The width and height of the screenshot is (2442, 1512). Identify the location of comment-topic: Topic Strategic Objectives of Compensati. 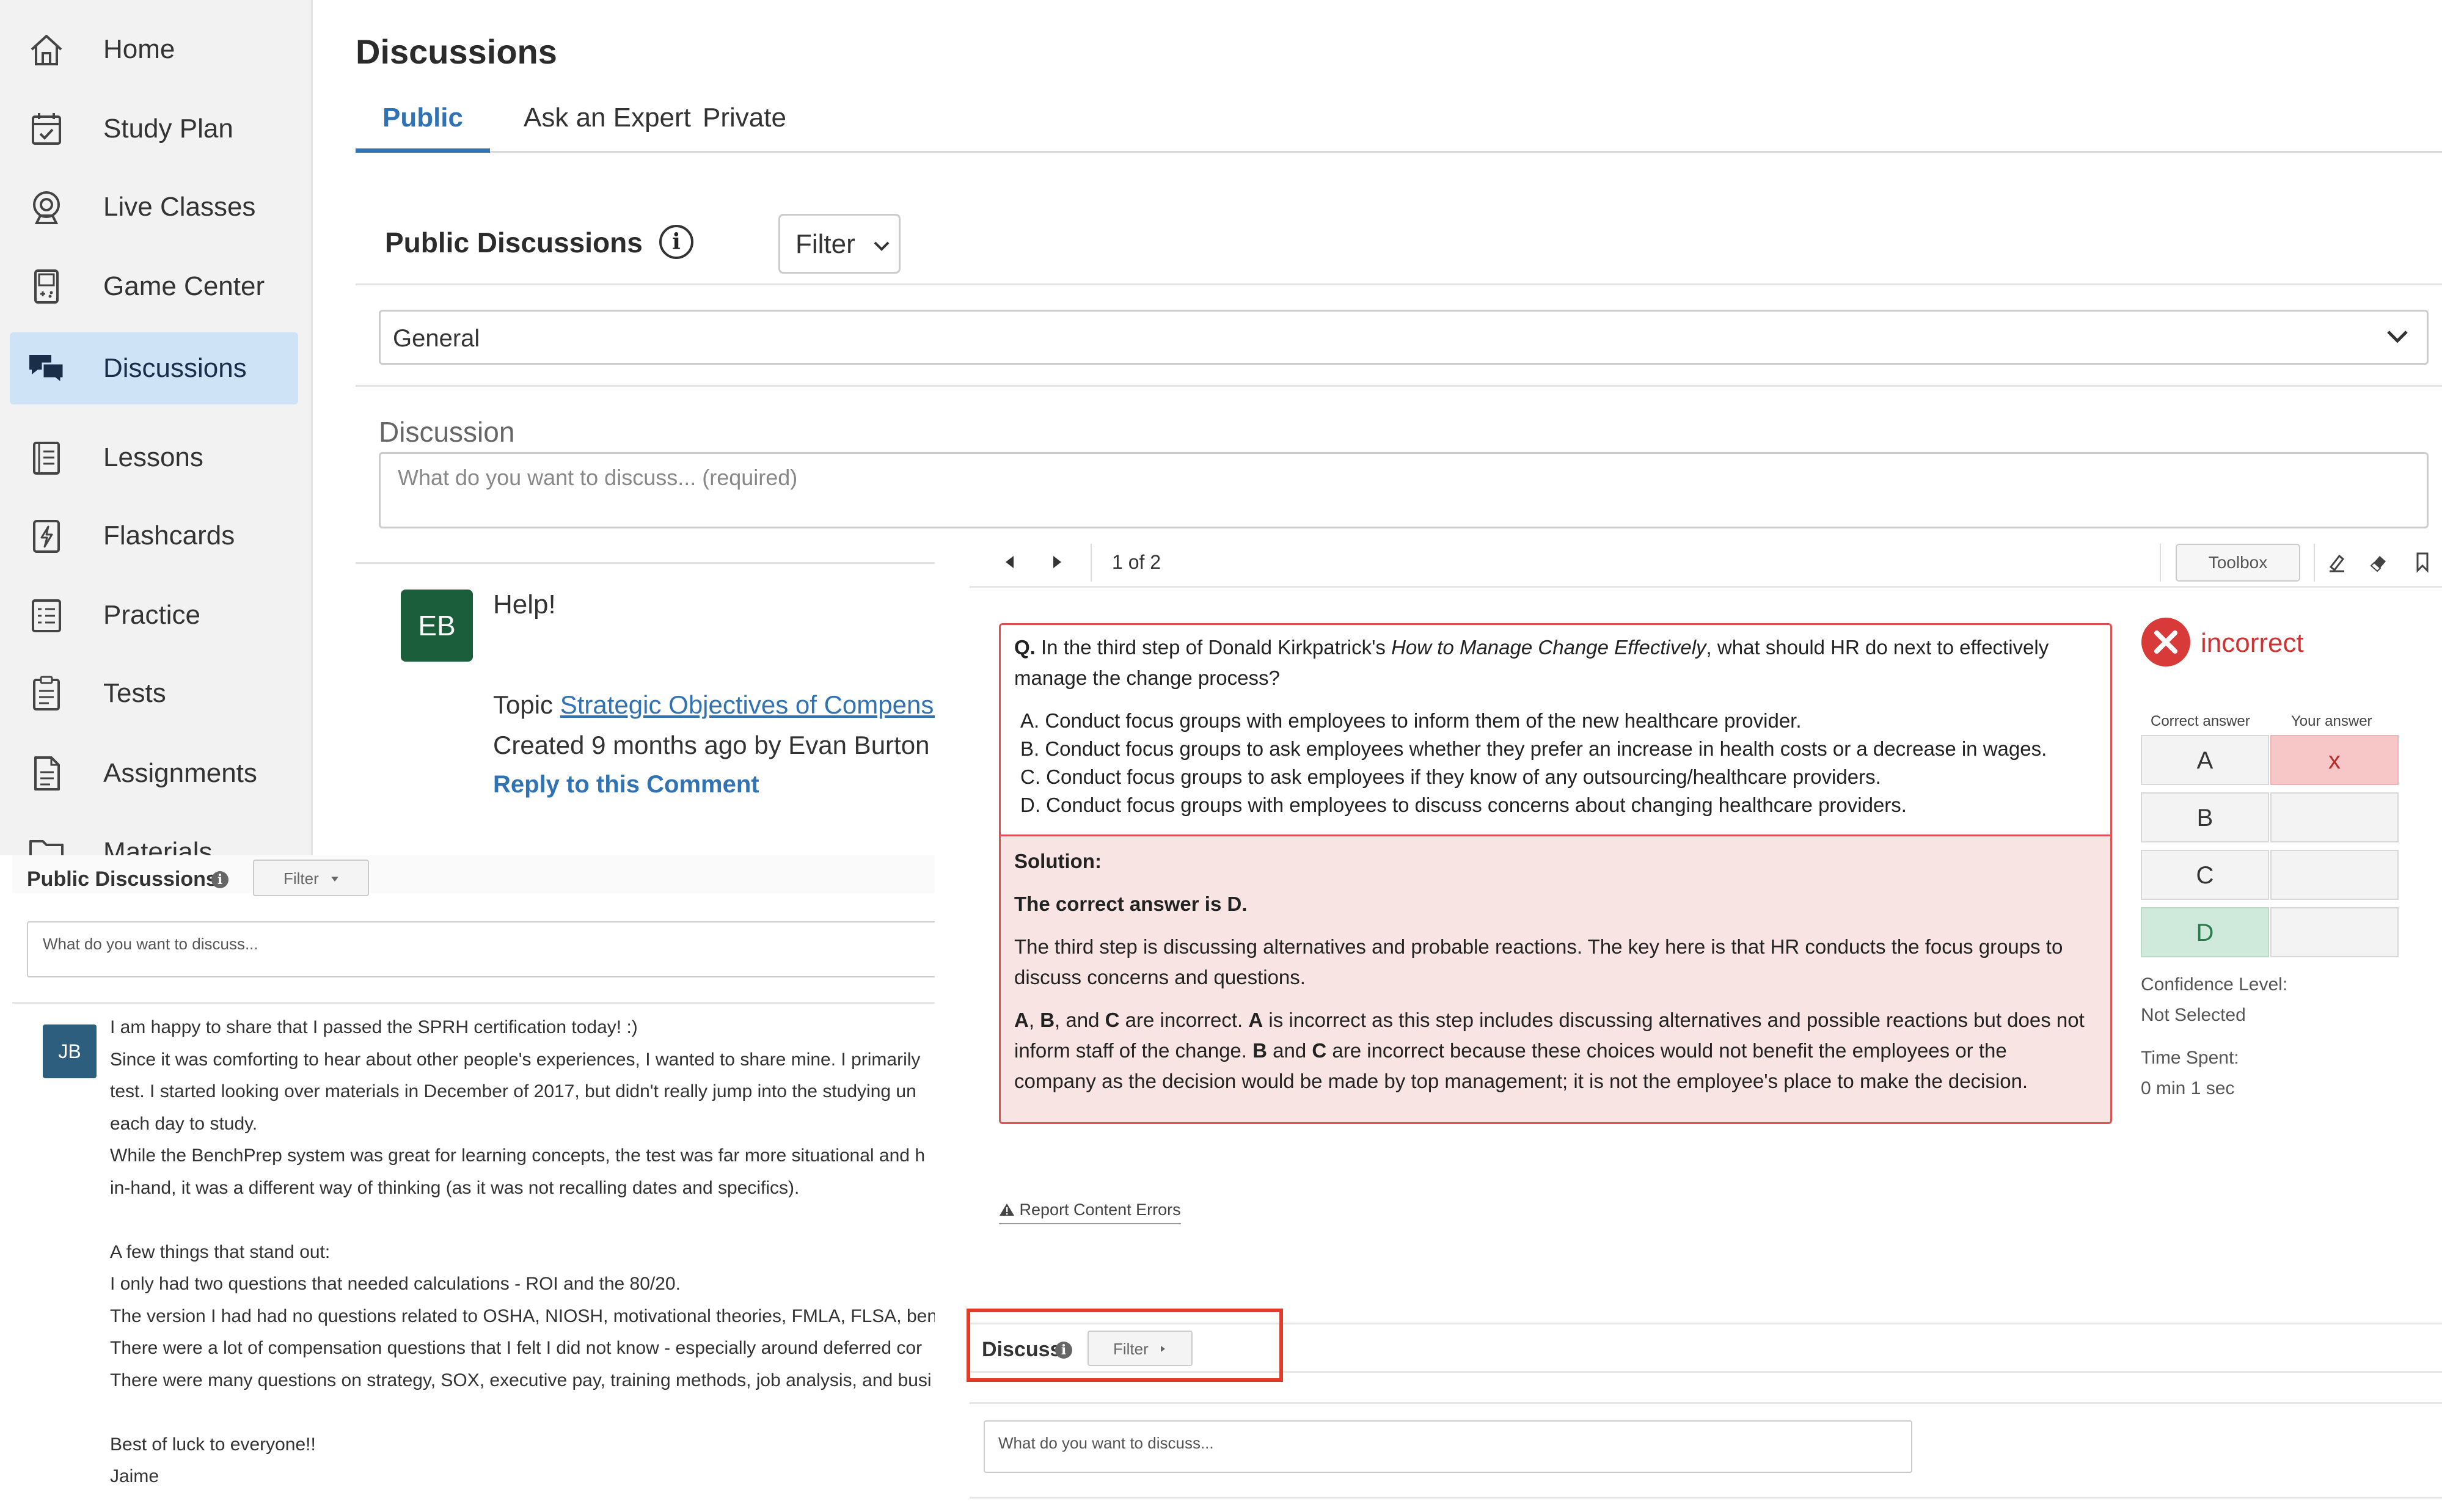
(727, 705).